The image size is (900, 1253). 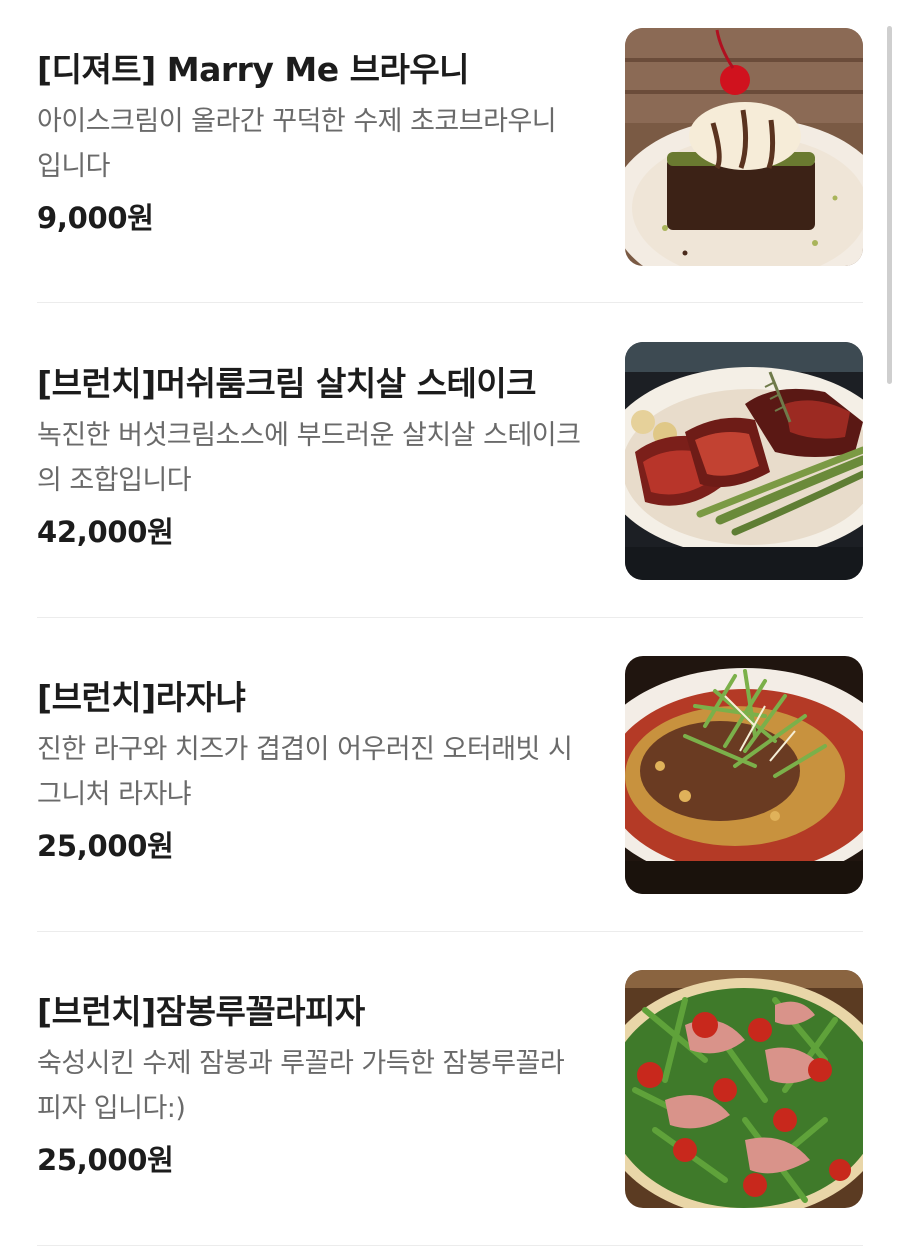 What do you see at coordinates (287, 383) in the screenshot?
I see `menu-item-title: [브런치]머쉬룸크림 살치살 스테이크` at bounding box center [287, 383].